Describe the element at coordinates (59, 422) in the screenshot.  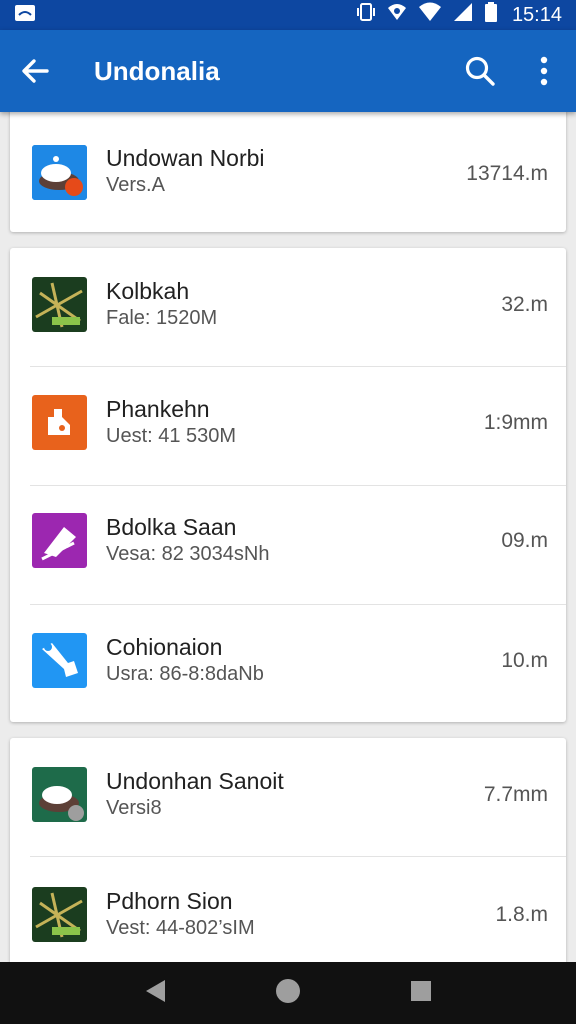
I see `orange-tag-icon` at that location.